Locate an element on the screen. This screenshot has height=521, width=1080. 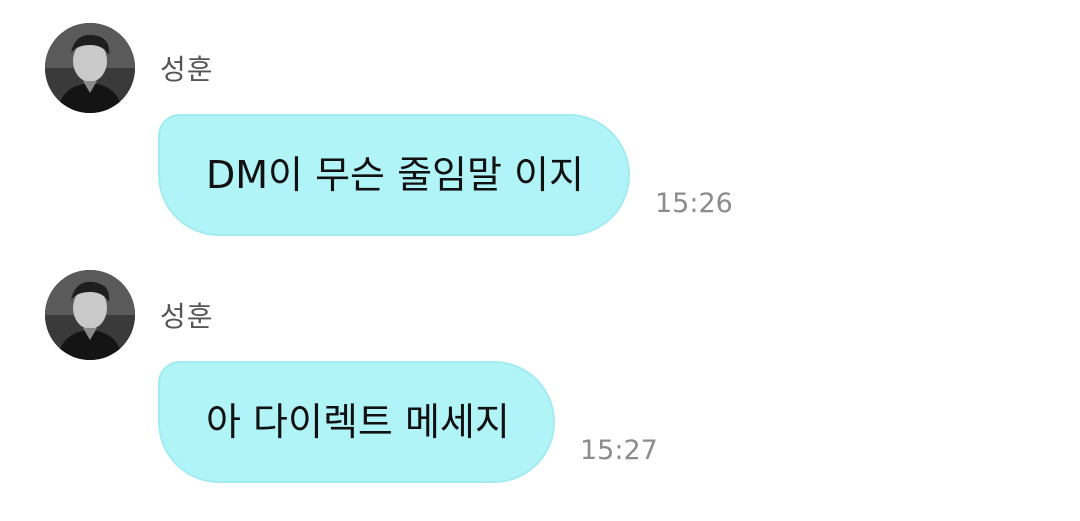
message-bubble: DM이 무슨 줄임말 이지 is located at coordinates (394, 175).